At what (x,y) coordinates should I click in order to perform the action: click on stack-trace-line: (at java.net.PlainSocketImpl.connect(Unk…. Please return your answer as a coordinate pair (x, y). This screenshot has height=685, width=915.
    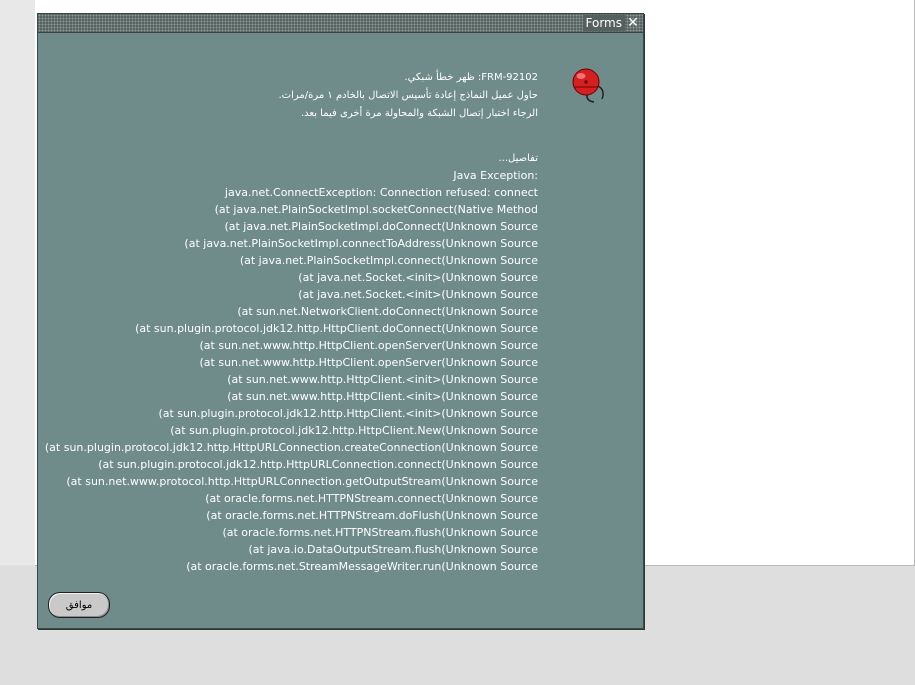
    Looking at the image, I should click on (388, 260).